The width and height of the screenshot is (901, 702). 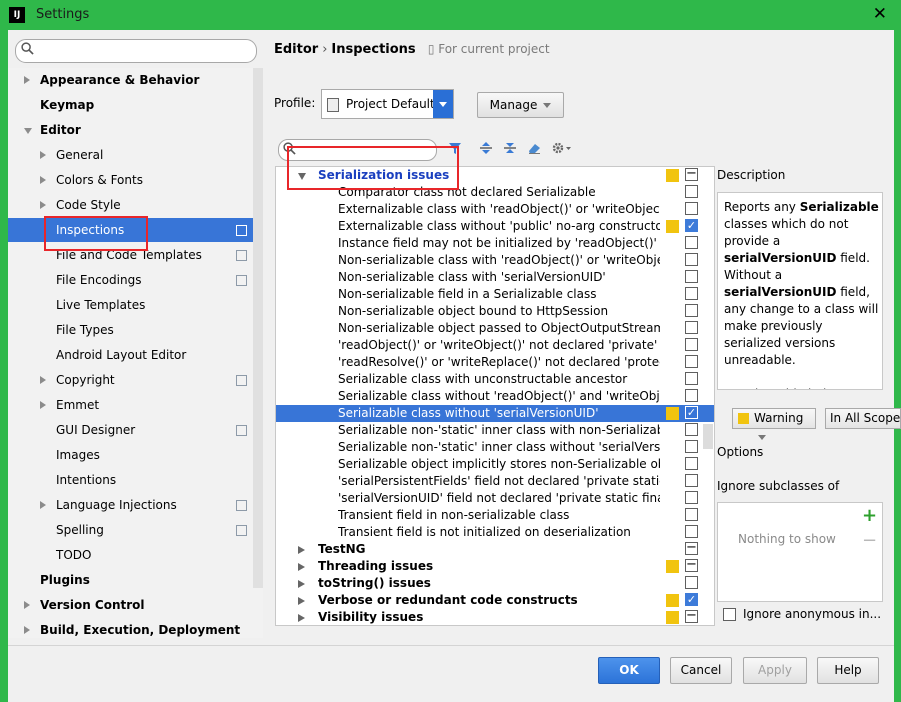 What do you see at coordinates (135, 205) in the screenshot?
I see `sidebar-item-code-style: Code Style` at bounding box center [135, 205].